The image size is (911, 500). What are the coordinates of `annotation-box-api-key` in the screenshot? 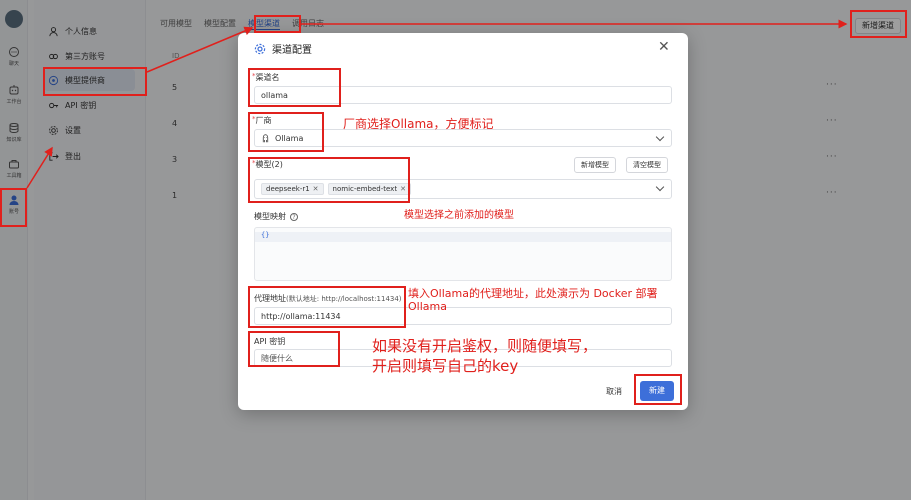 It's located at (294, 349).